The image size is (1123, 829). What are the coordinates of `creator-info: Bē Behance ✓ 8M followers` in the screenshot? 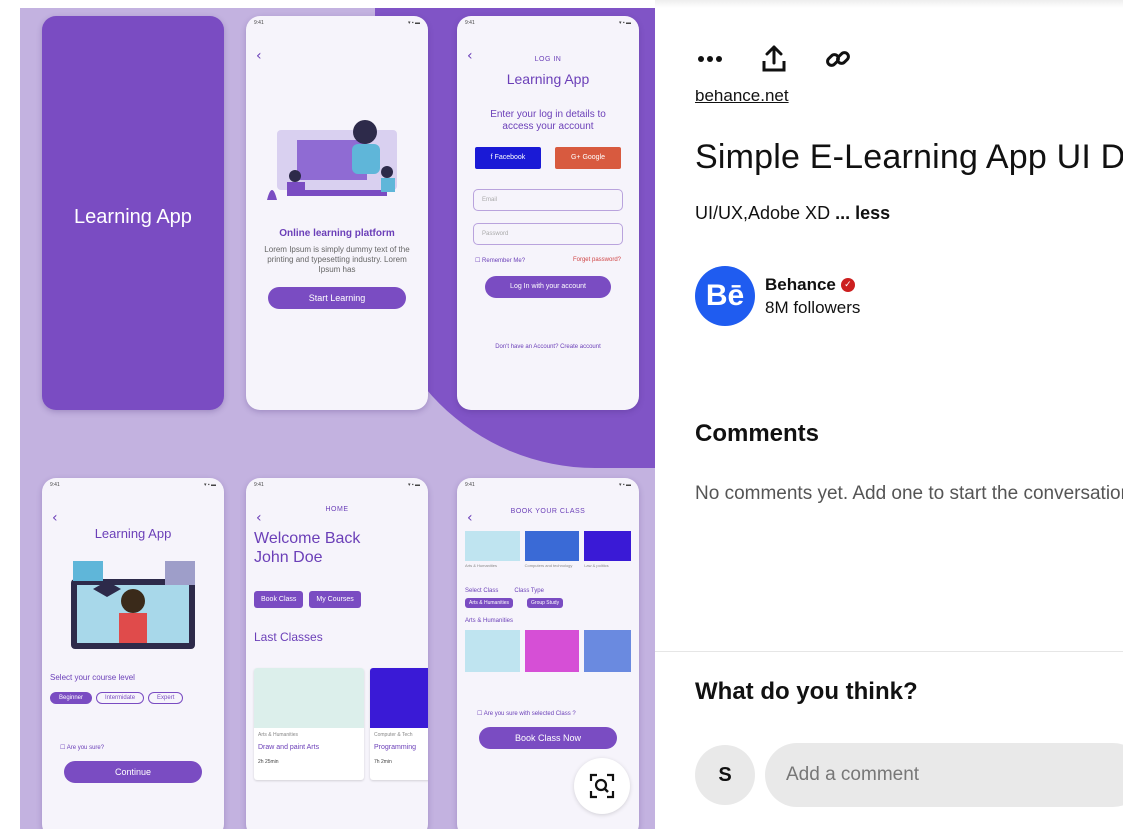 It's located at (777, 296).